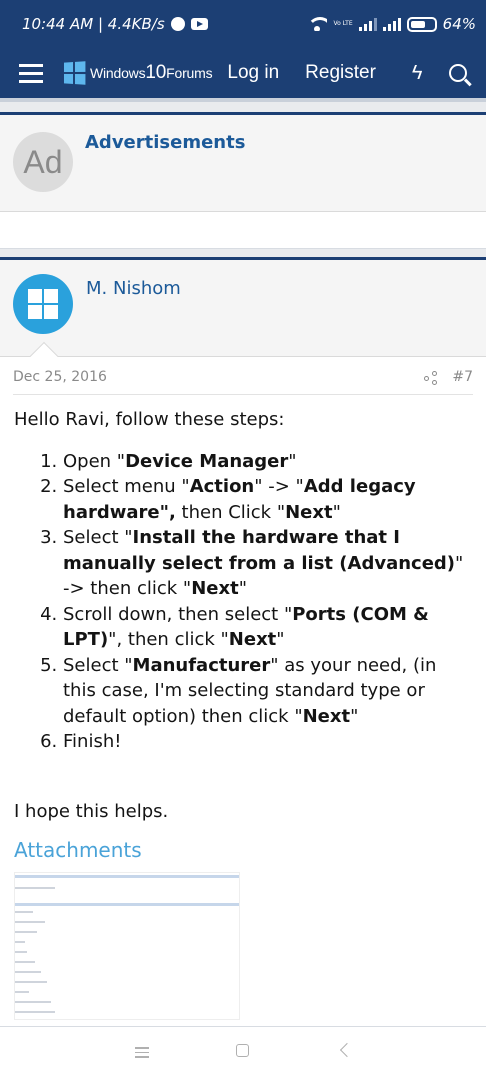  What do you see at coordinates (91, 811) in the screenshot?
I see `post-closing: I hope this helps.` at bounding box center [91, 811].